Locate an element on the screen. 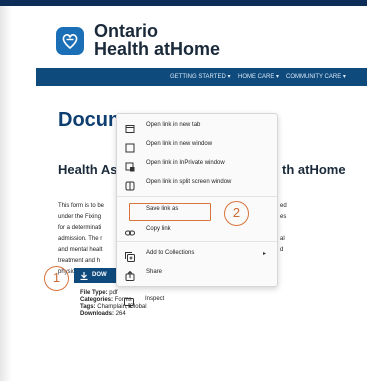 This screenshot has width=367, height=381. form-heading-tail: th atHome is located at coordinates (314, 169).